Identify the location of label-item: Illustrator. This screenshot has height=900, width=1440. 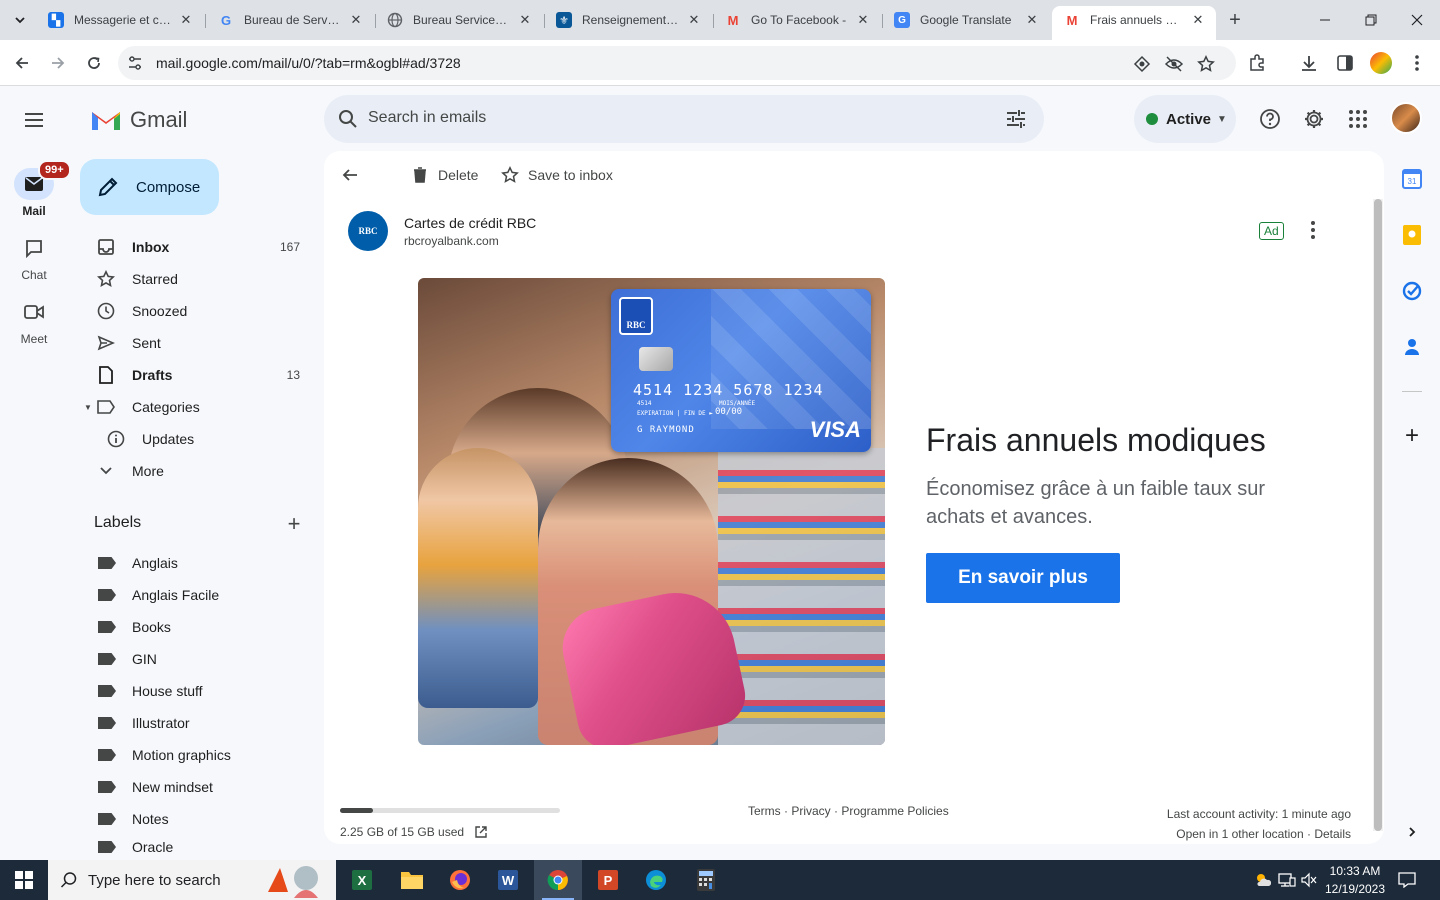
(196, 723).